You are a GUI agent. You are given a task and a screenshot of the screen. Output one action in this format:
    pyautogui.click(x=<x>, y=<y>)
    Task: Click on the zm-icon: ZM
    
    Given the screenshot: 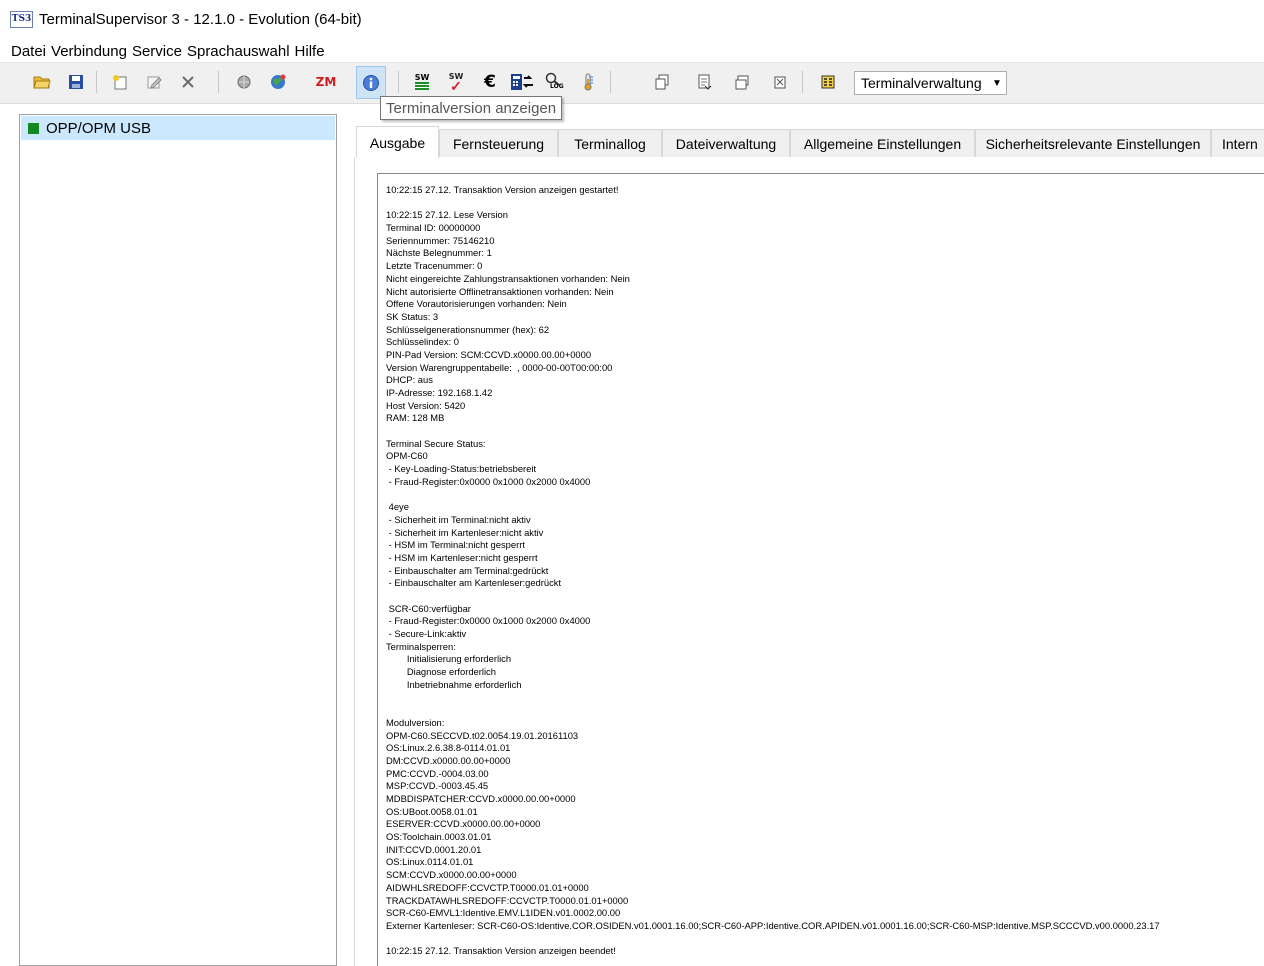 What is the action you would take?
    pyautogui.click(x=326, y=82)
    